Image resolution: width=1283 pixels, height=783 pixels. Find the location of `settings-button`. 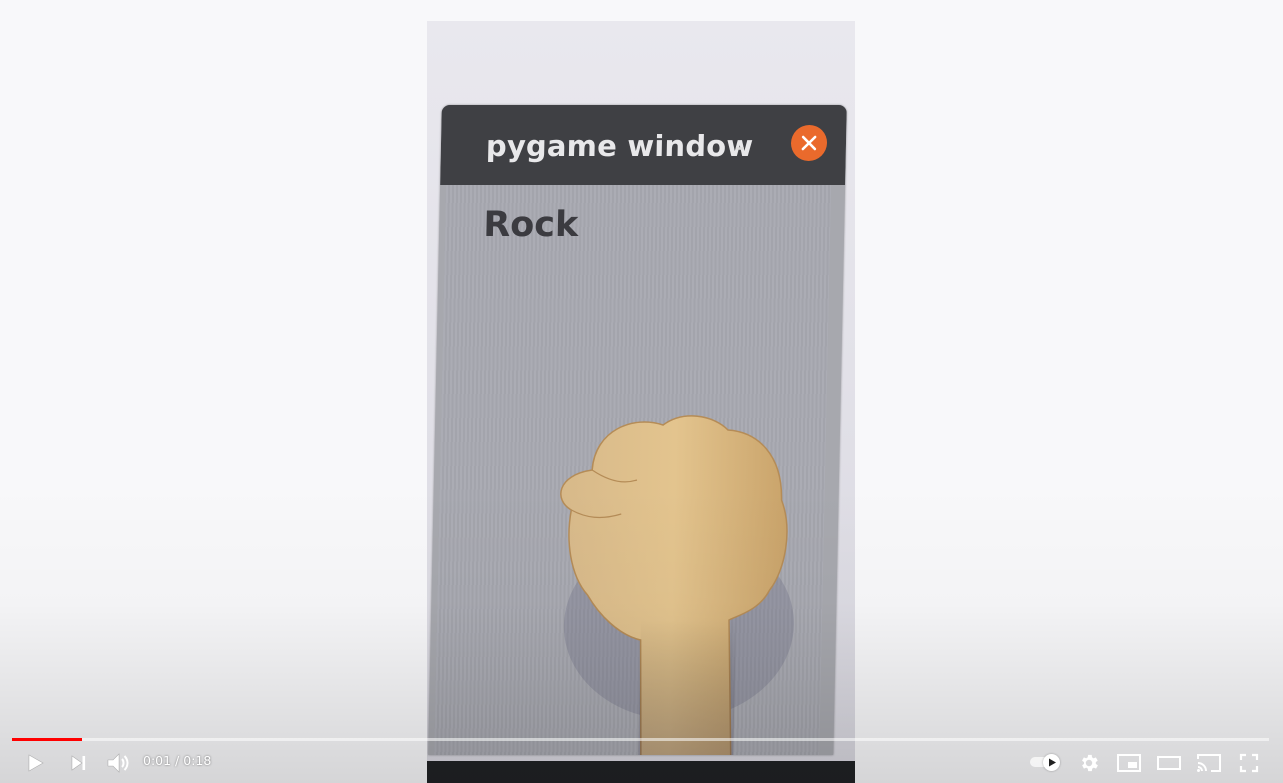

settings-button is located at coordinates (1089, 763).